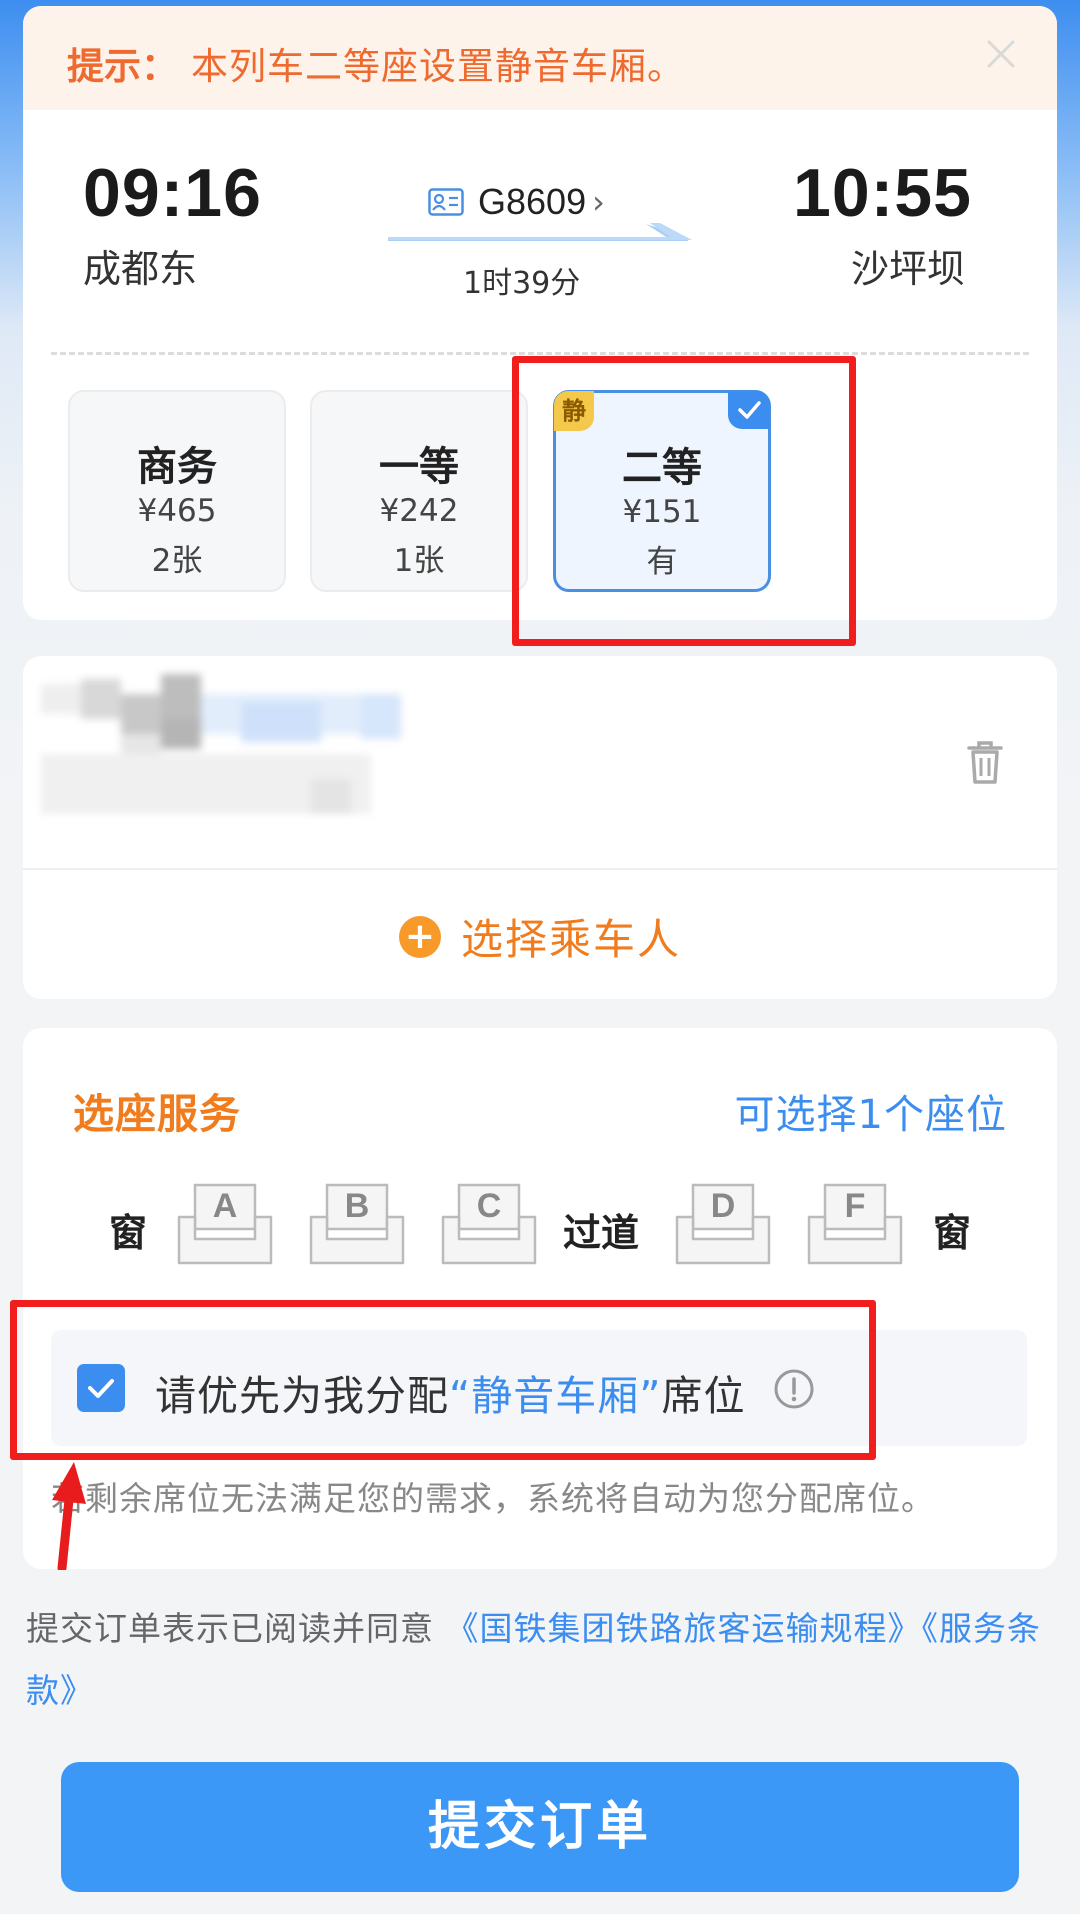 The width and height of the screenshot is (1080, 1914). What do you see at coordinates (870, 1115) in the screenshot?
I see `seat-count-hint: 可选择1个座位` at bounding box center [870, 1115].